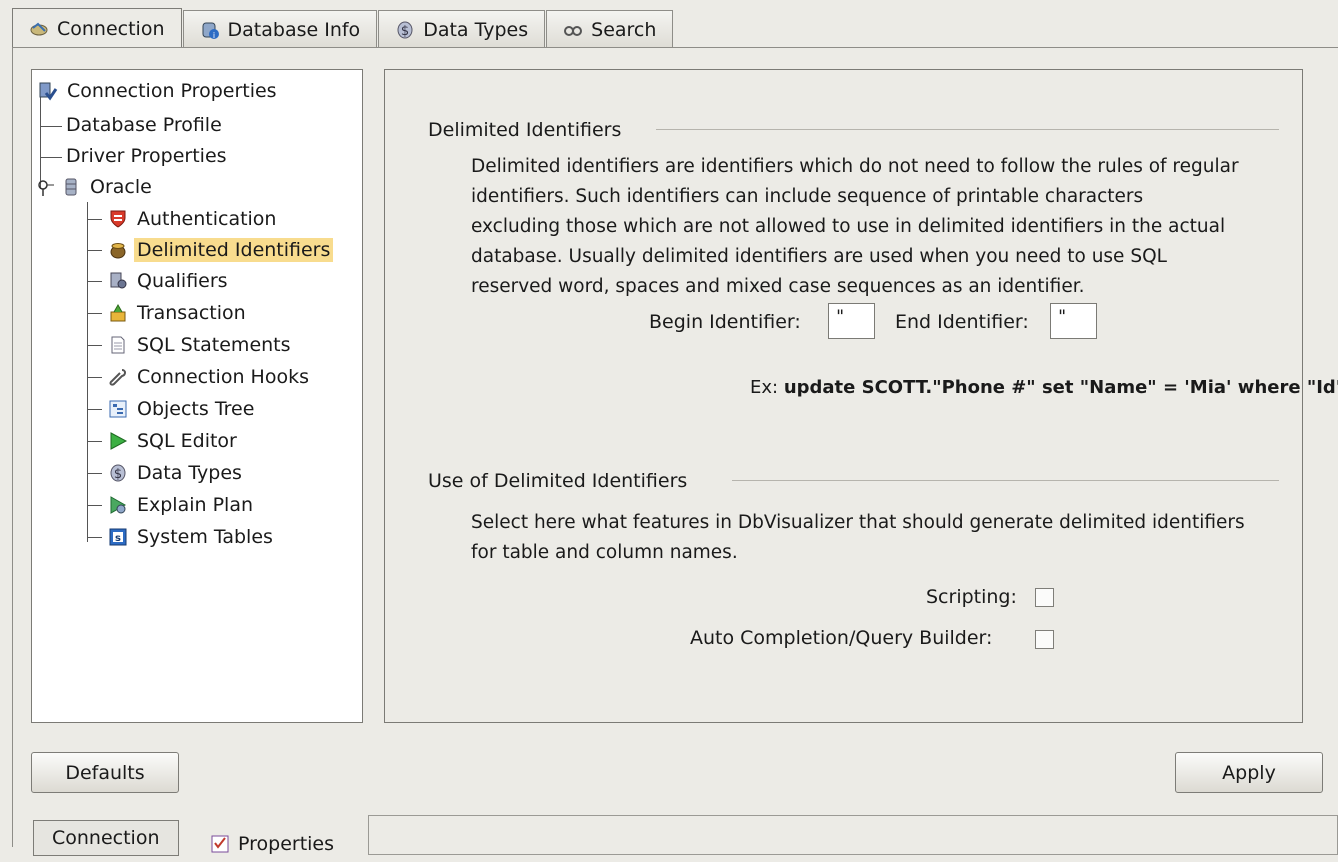 This screenshot has height=862, width=1338. I want to click on tree-item-label: Oracle, so click(121, 187).